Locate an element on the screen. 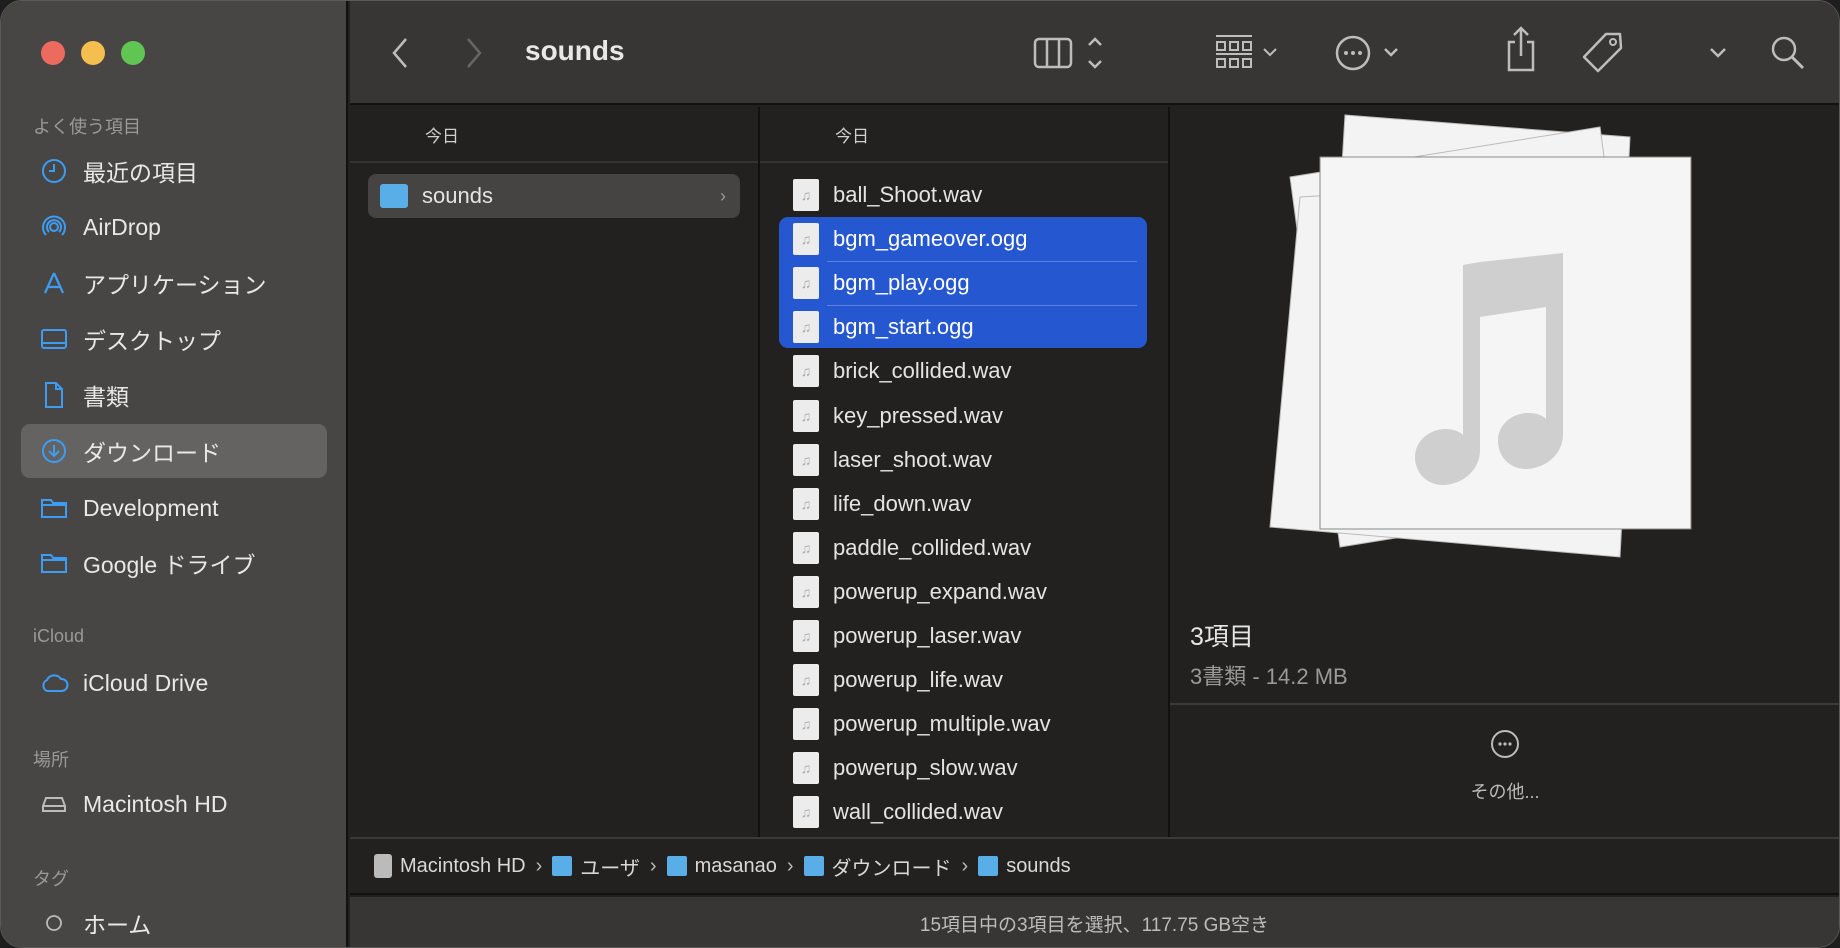  sidebar-item: アプリケーション is located at coordinates (174, 283).